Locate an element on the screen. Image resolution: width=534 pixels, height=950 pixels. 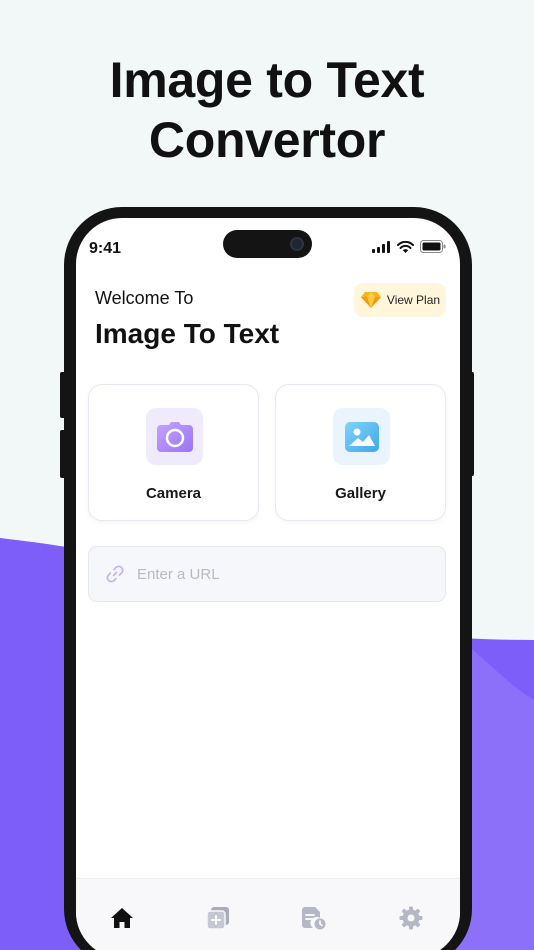
welcome-text: Welcome To is located at coordinates (144, 298).